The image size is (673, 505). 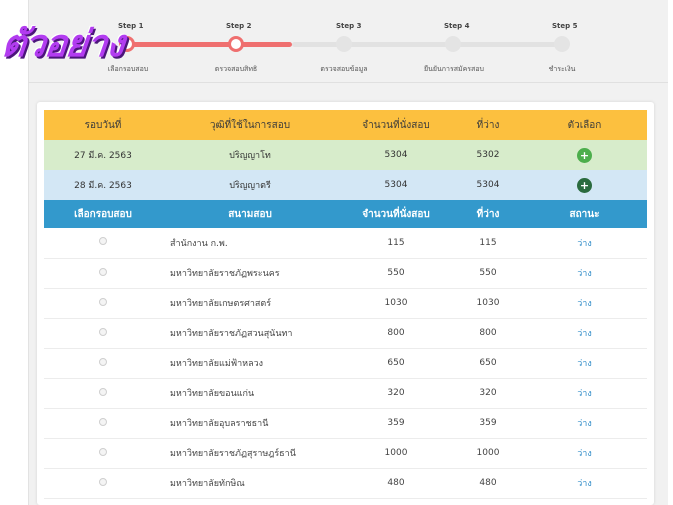 What do you see at coordinates (345, 273) in the screenshot?
I see `site-row: มหาวิทยาลัยราชภัฏพระนคร 550 550 ว่าง` at bounding box center [345, 273].